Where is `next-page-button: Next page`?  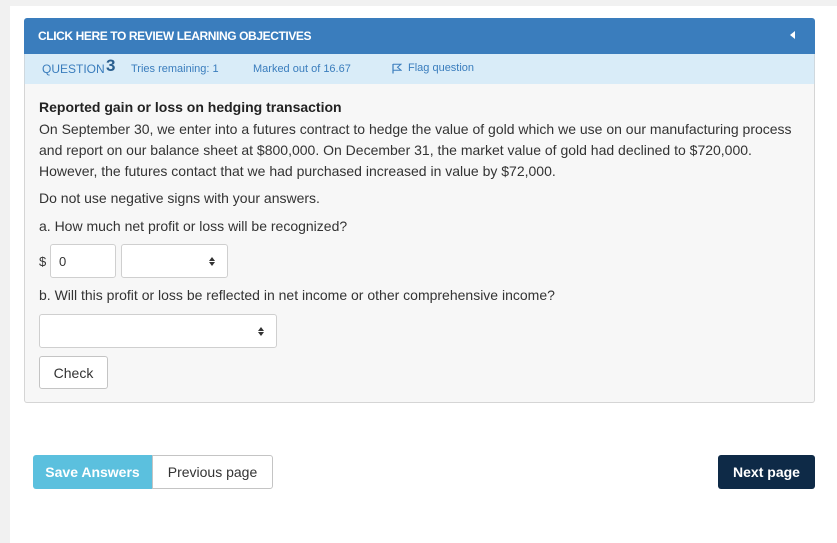 next-page-button: Next page is located at coordinates (766, 472).